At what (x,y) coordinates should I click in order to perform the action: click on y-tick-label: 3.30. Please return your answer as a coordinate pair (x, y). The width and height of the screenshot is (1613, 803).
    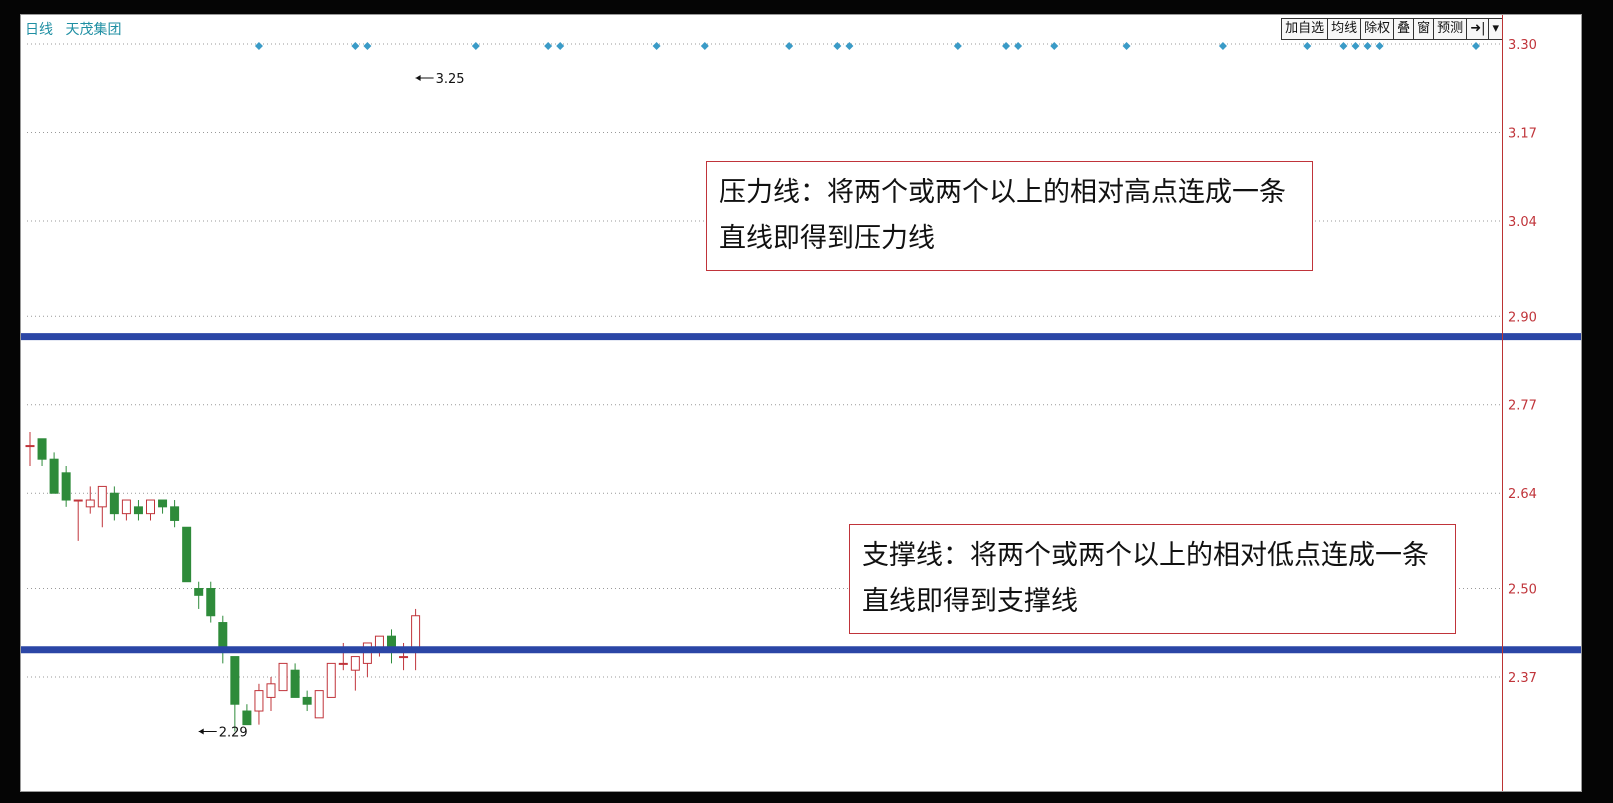
    Looking at the image, I should click on (1522, 45).